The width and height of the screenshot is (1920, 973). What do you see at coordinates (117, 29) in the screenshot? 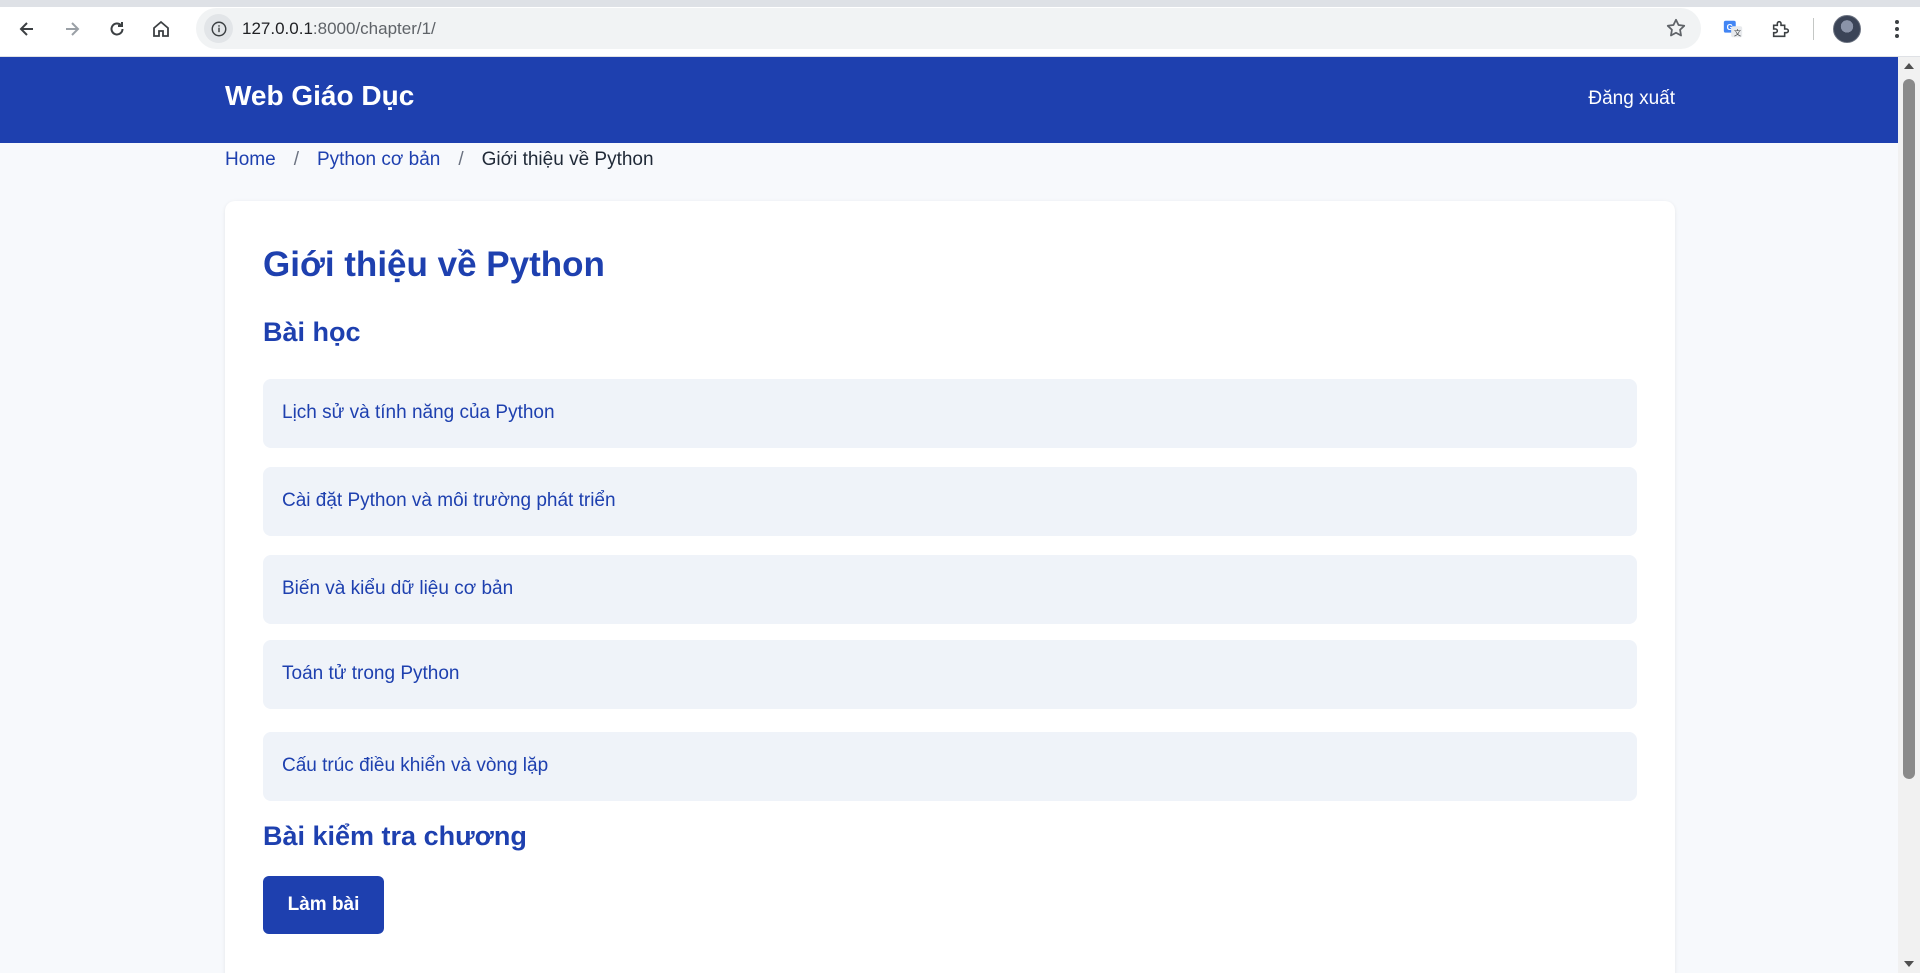
I see `reload-icon` at bounding box center [117, 29].